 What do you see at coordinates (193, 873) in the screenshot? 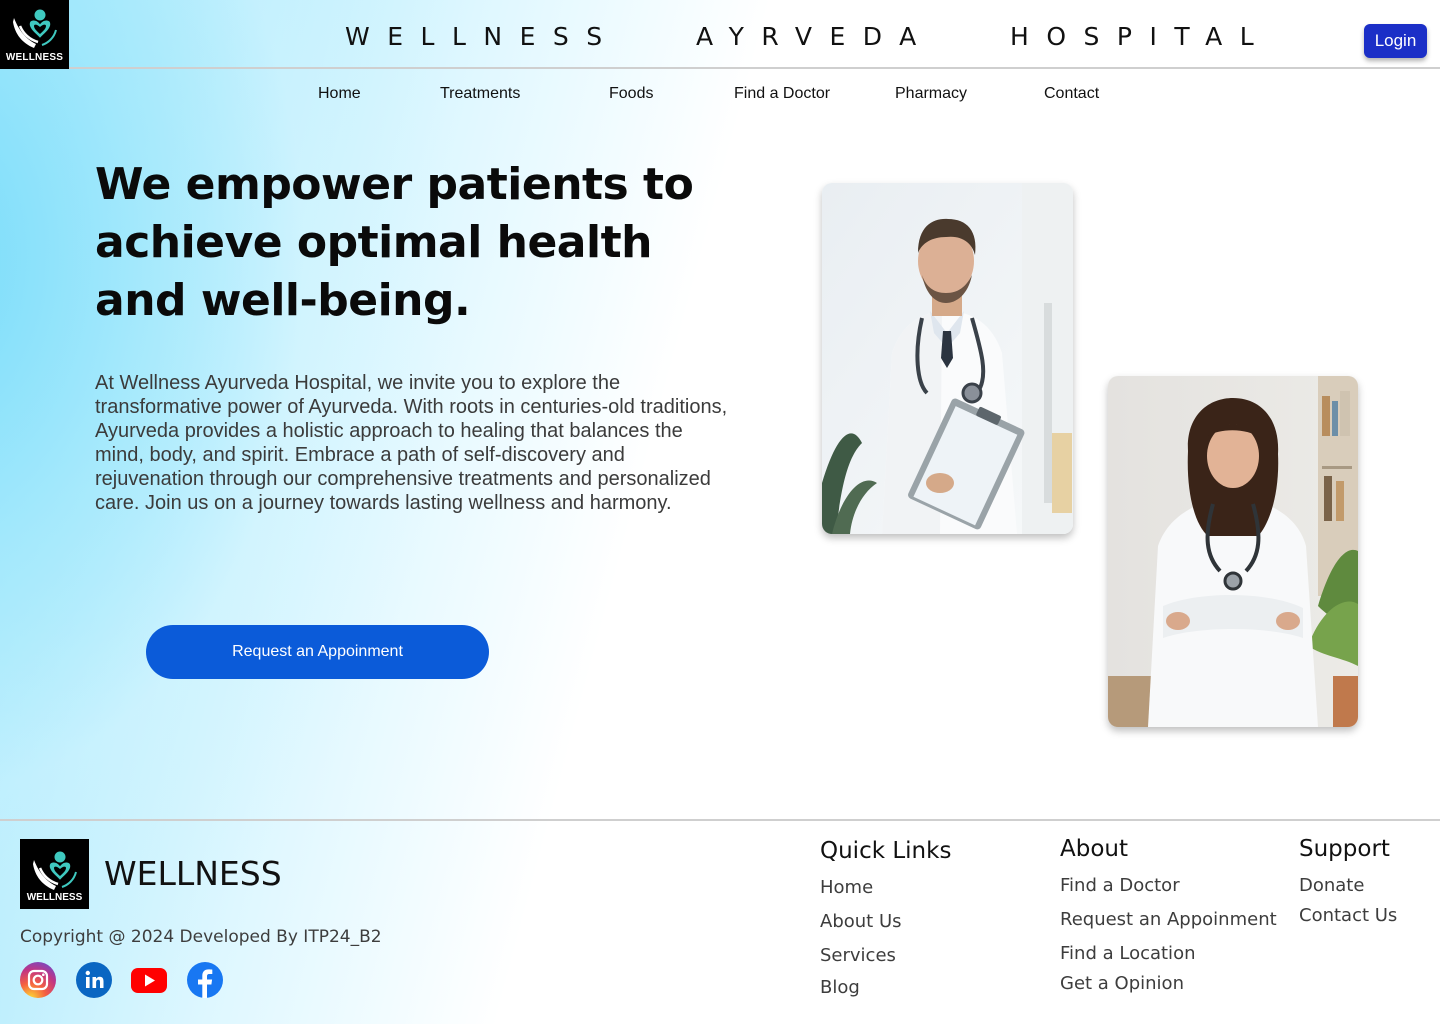
I see `footer-brand: WELLNESS` at bounding box center [193, 873].